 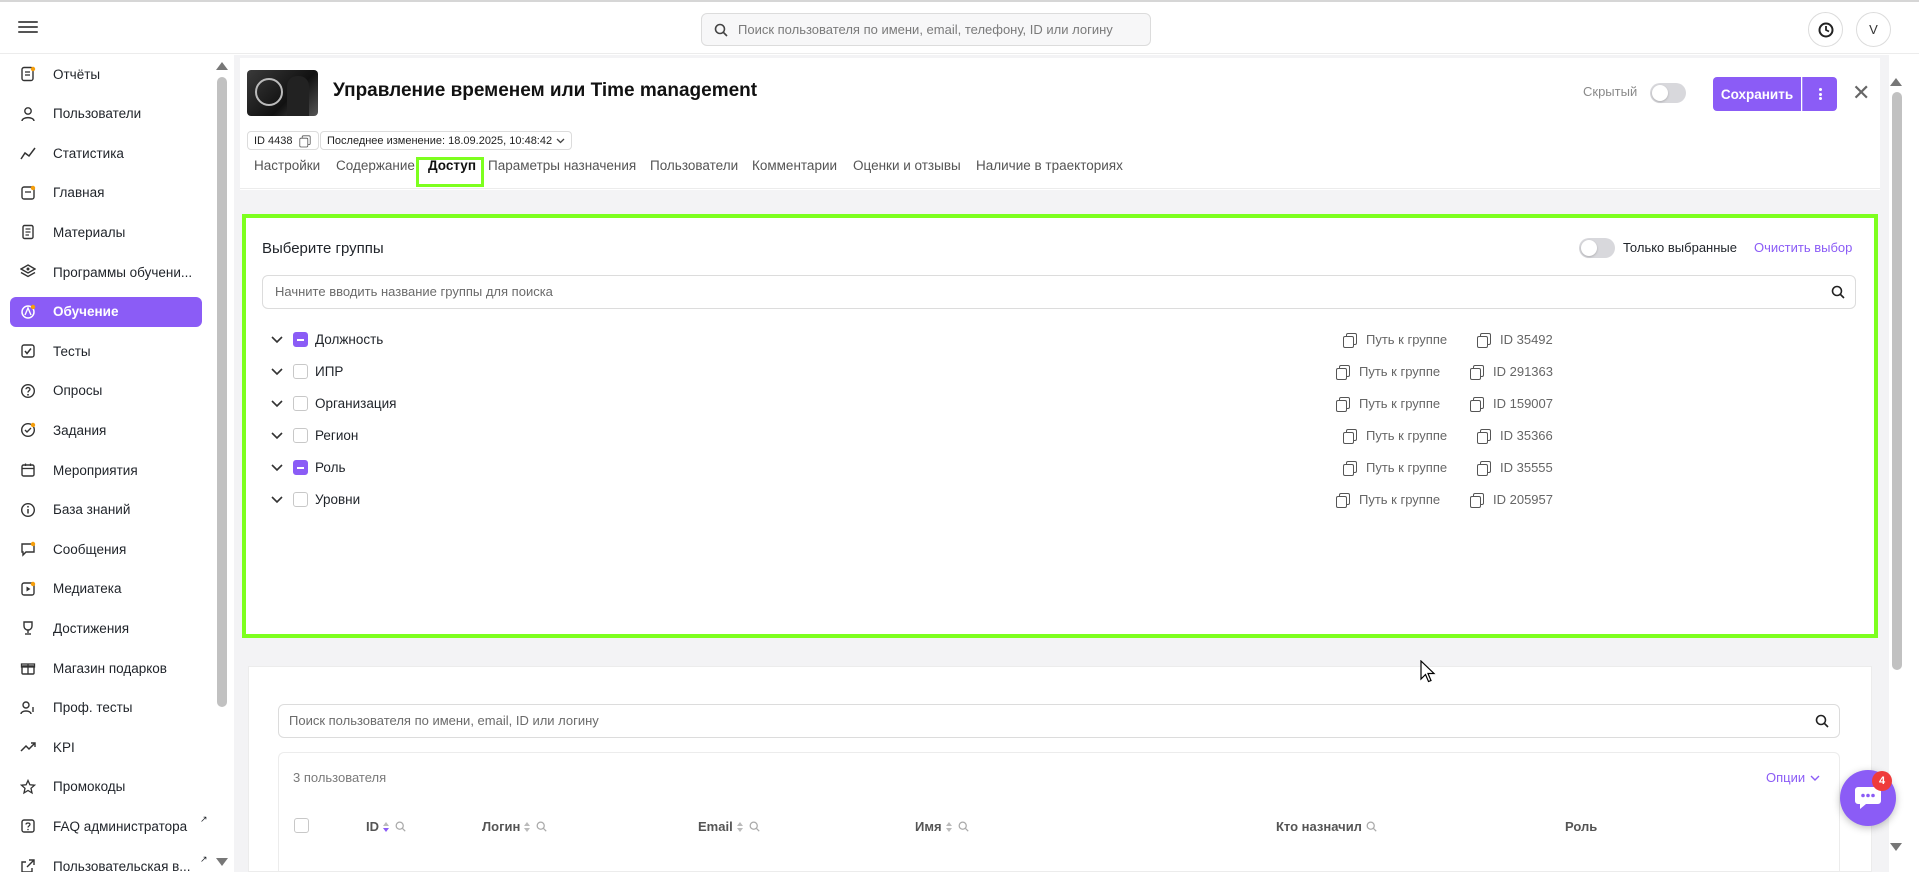 What do you see at coordinates (375, 165) in the screenshot?
I see `tab-content: Содержание` at bounding box center [375, 165].